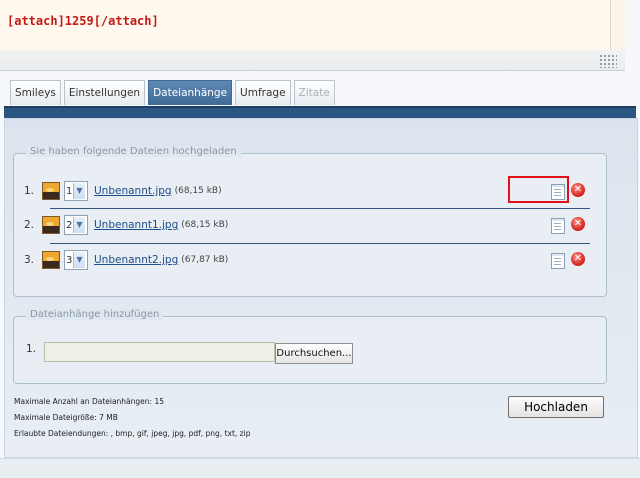 The height and width of the screenshot is (478, 640). What do you see at coordinates (69, 191) in the screenshot?
I see `file-order-value: 1` at bounding box center [69, 191].